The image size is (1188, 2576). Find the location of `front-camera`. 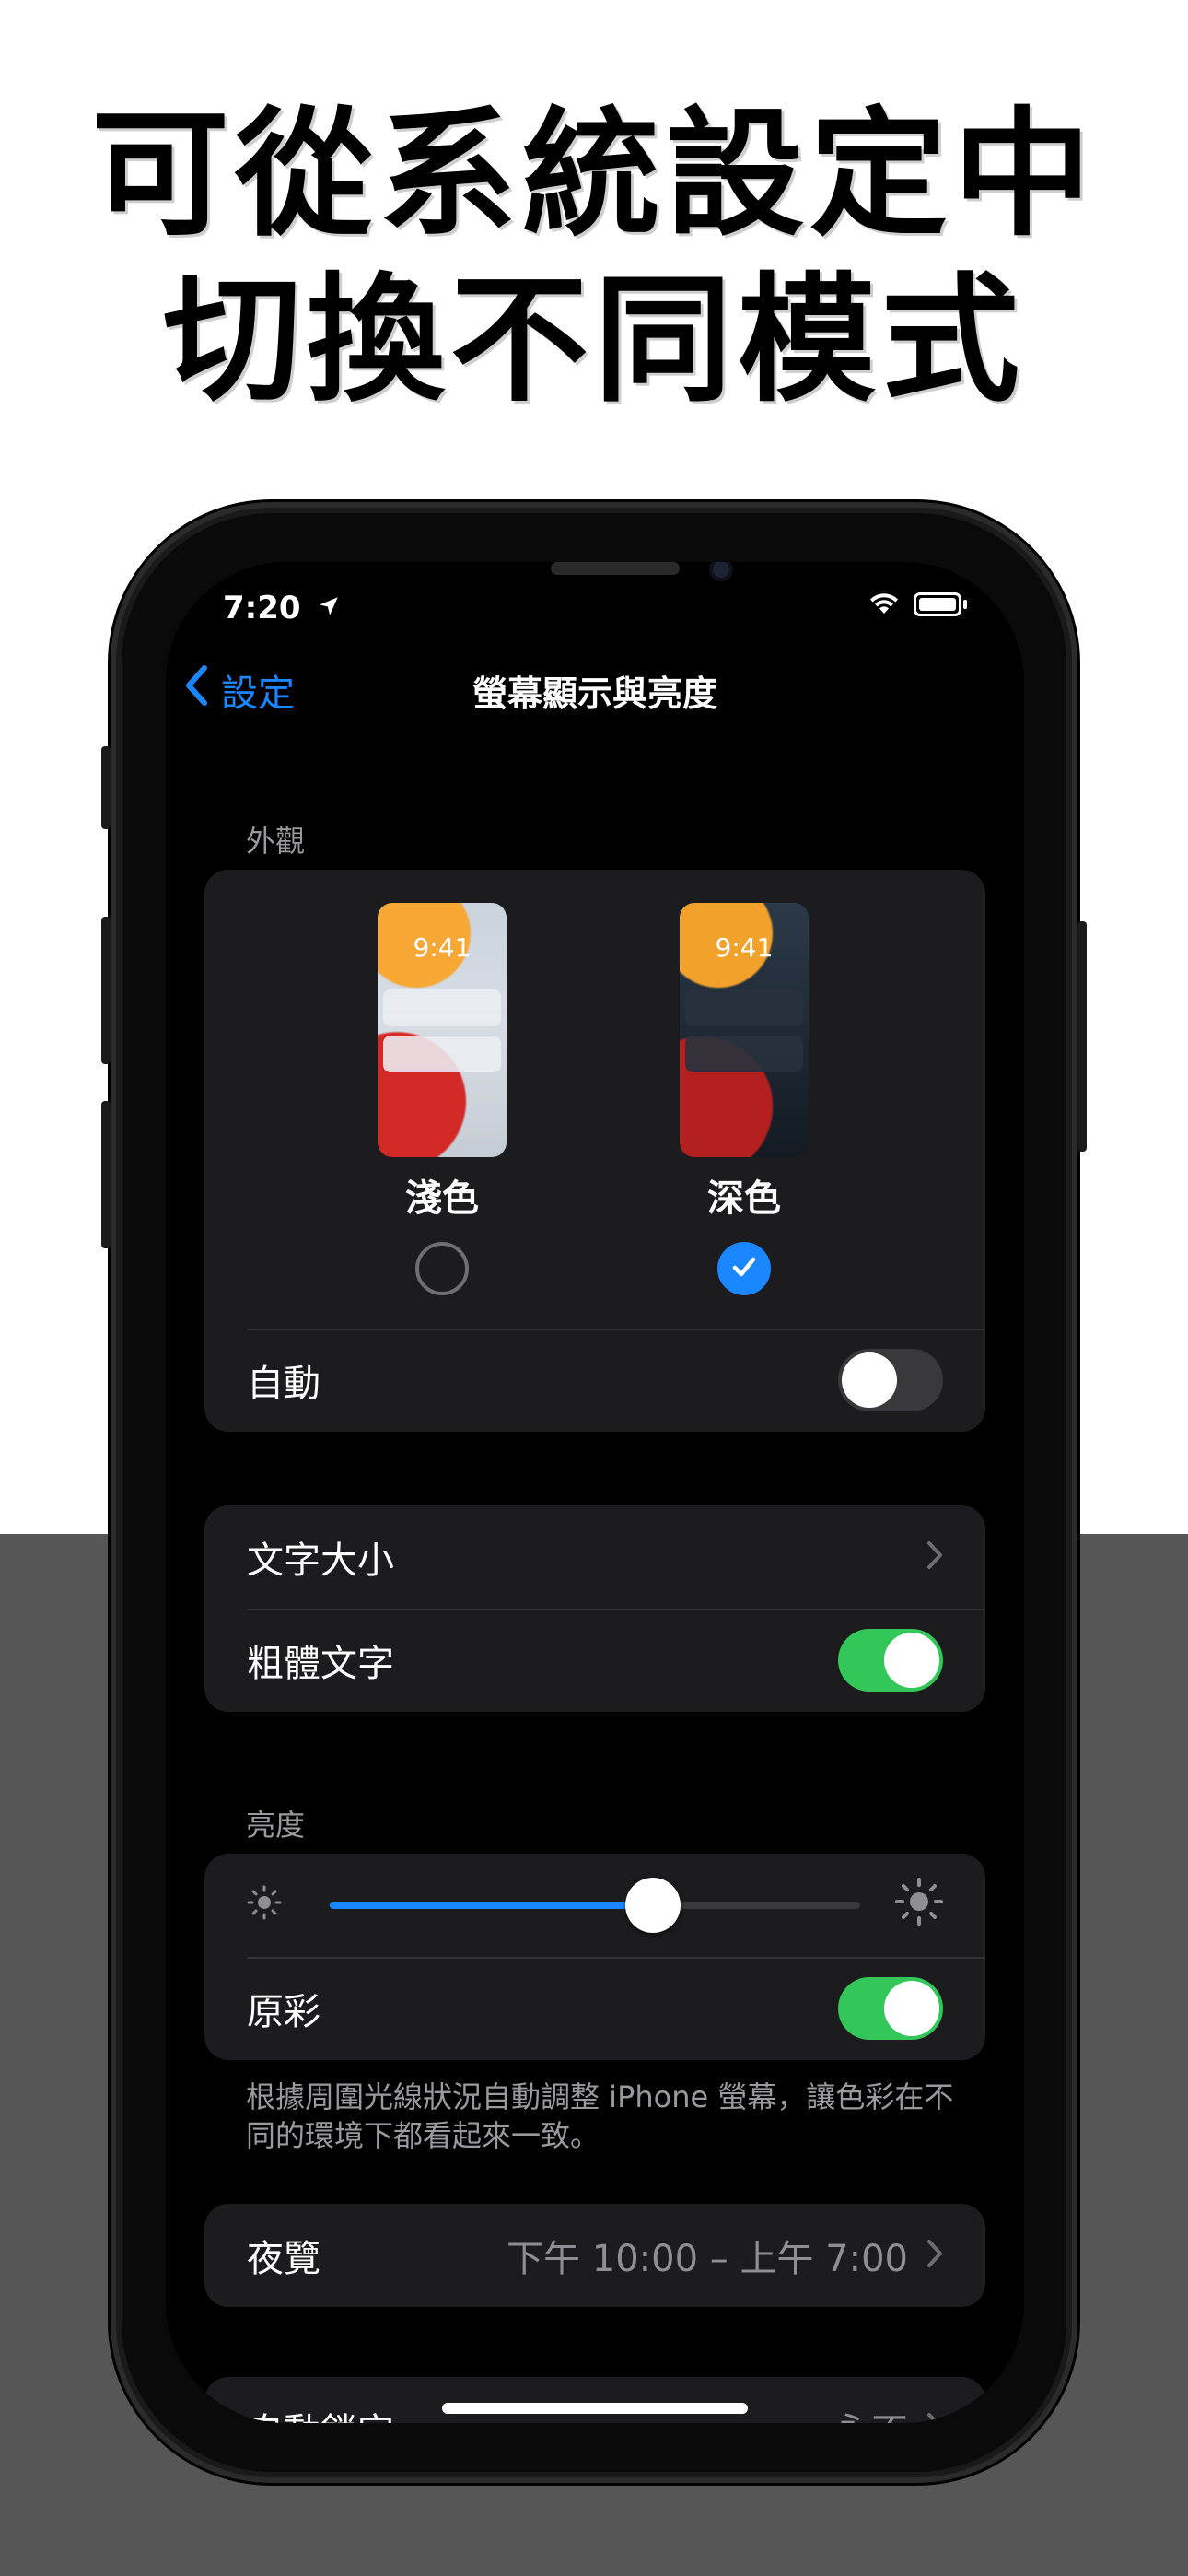

front-camera is located at coordinates (721, 571).